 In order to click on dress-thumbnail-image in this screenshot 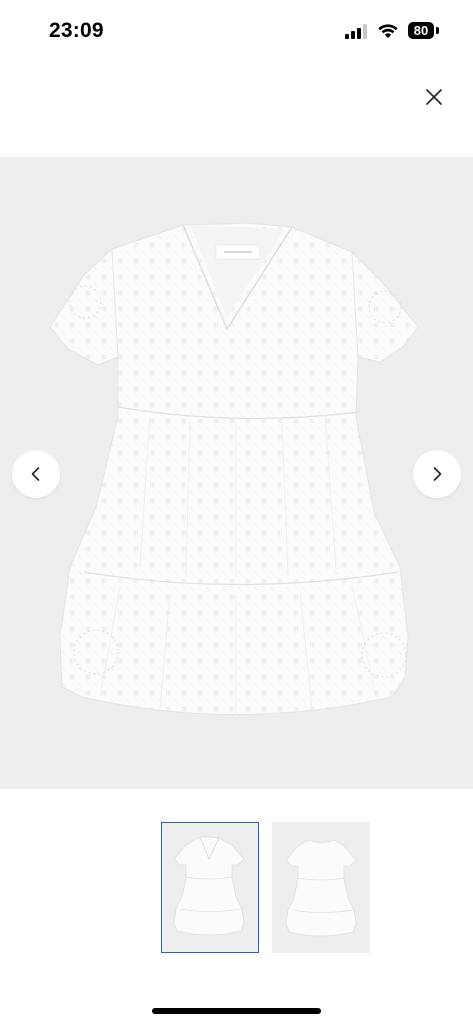, I will do `click(209, 886)`.